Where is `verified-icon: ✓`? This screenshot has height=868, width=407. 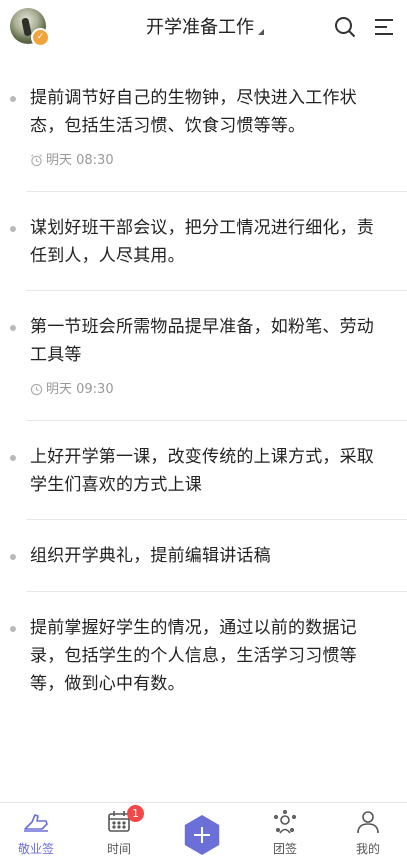
verified-icon: ✓ is located at coordinates (40, 37).